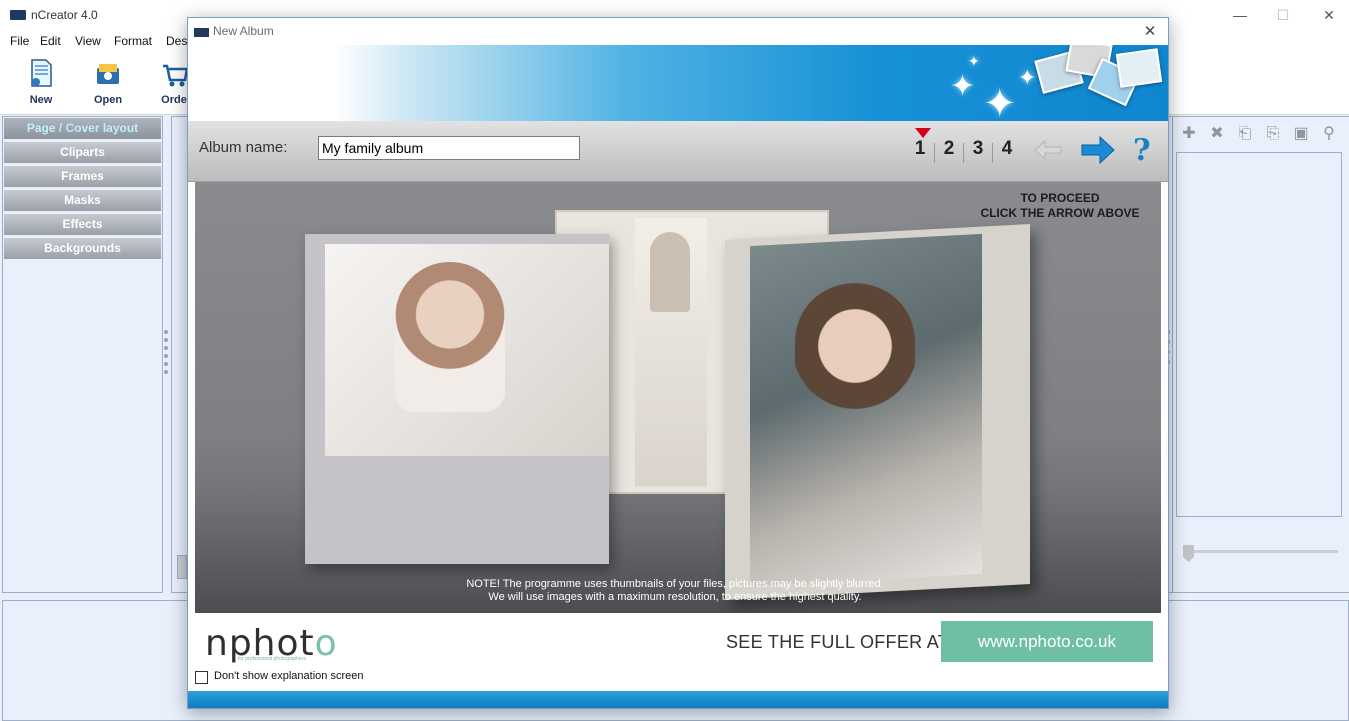 Image resolution: width=1349 pixels, height=721 pixels. What do you see at coordinates (678, 31) in the screenshot?
I see `dialog-titlebar` at bounding box center [678, 31].